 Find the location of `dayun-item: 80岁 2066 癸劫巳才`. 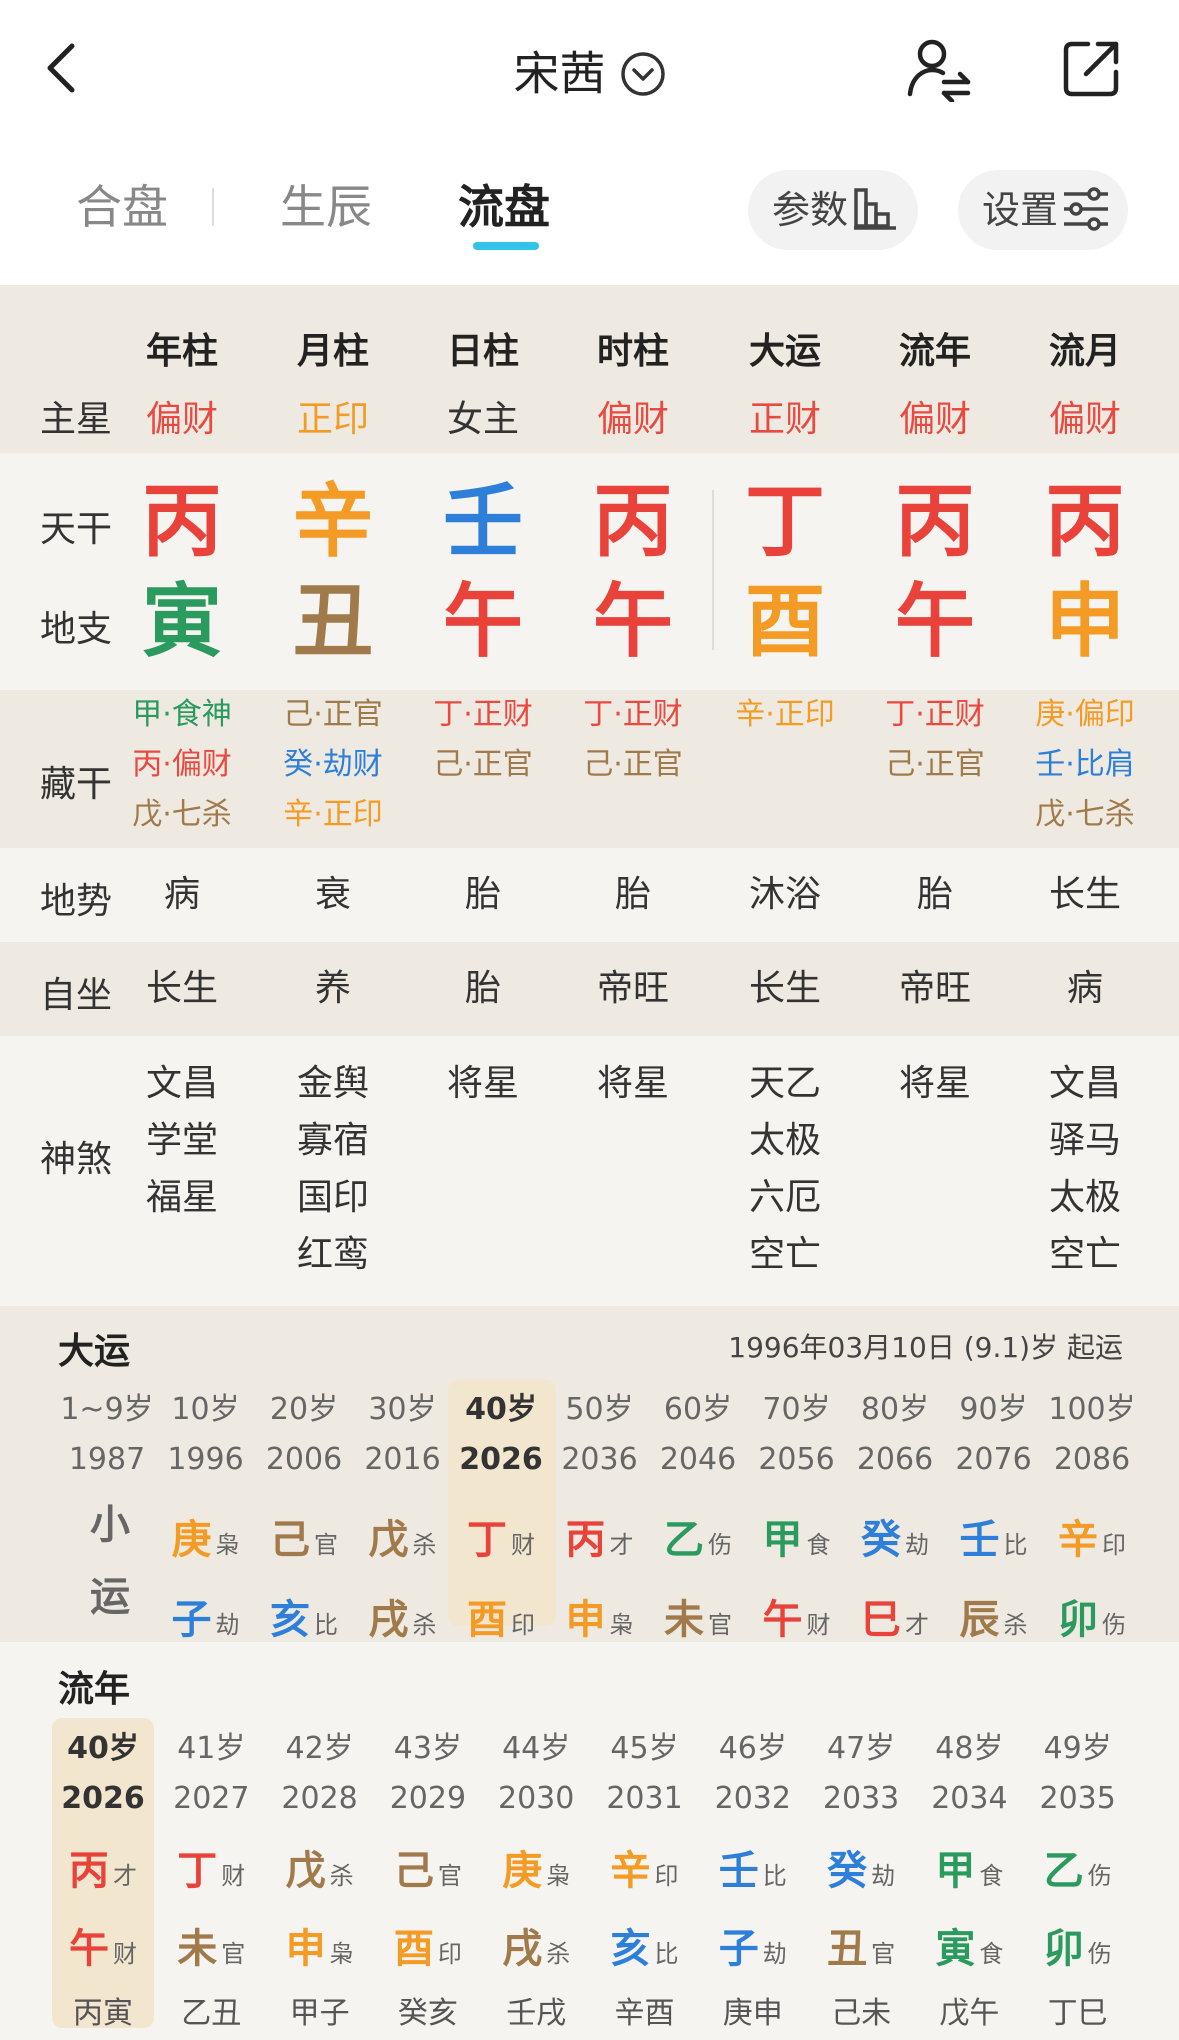

dayun-item: 80岁 2066 癸劫巳才 is located at coordinates (895, 1515).